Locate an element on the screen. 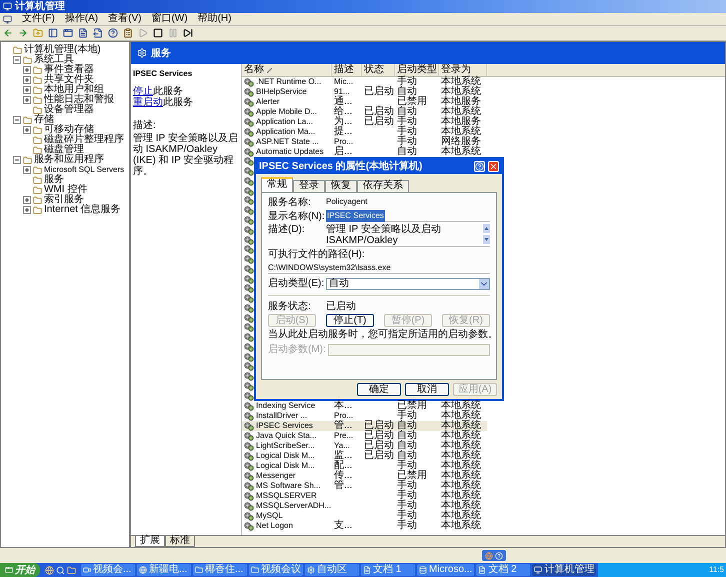 The image size is (726, 577). tree-item: 共享文件夹 is located at coordinates (69, 80).